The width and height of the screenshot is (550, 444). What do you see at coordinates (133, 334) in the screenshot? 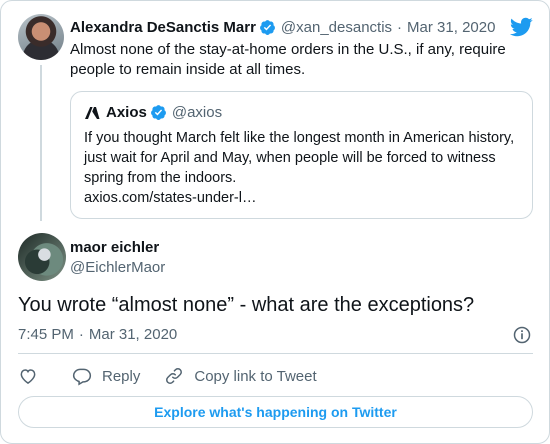
I see `reply-date: Mar 31, 2020` at bounding box center [133, 334].